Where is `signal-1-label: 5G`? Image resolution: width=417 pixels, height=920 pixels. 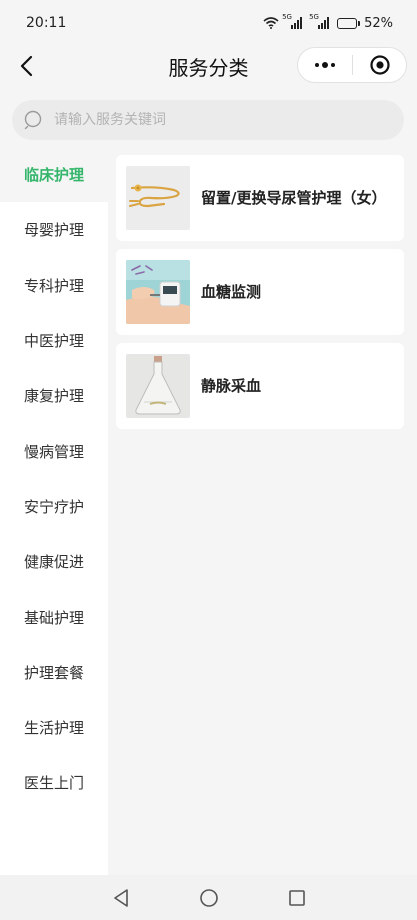
signal-1-label: 5G is located at coordinates (287, 17).